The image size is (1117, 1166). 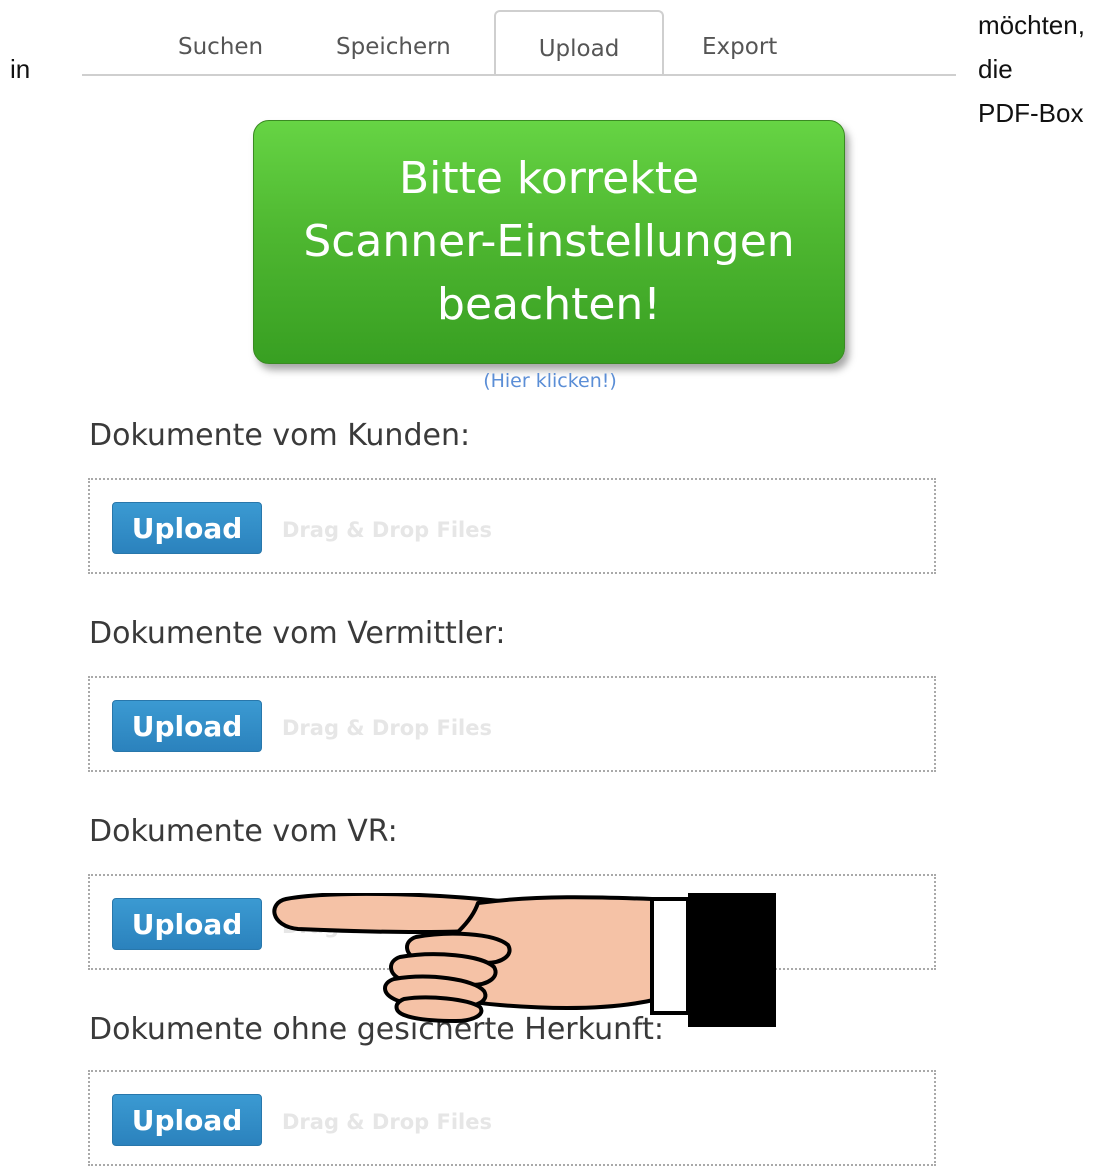 What do you see at coordinates (549, 178) in the screenshot?
I see `banner-line: Bitte korrekte` at bounding box center [549, 178].